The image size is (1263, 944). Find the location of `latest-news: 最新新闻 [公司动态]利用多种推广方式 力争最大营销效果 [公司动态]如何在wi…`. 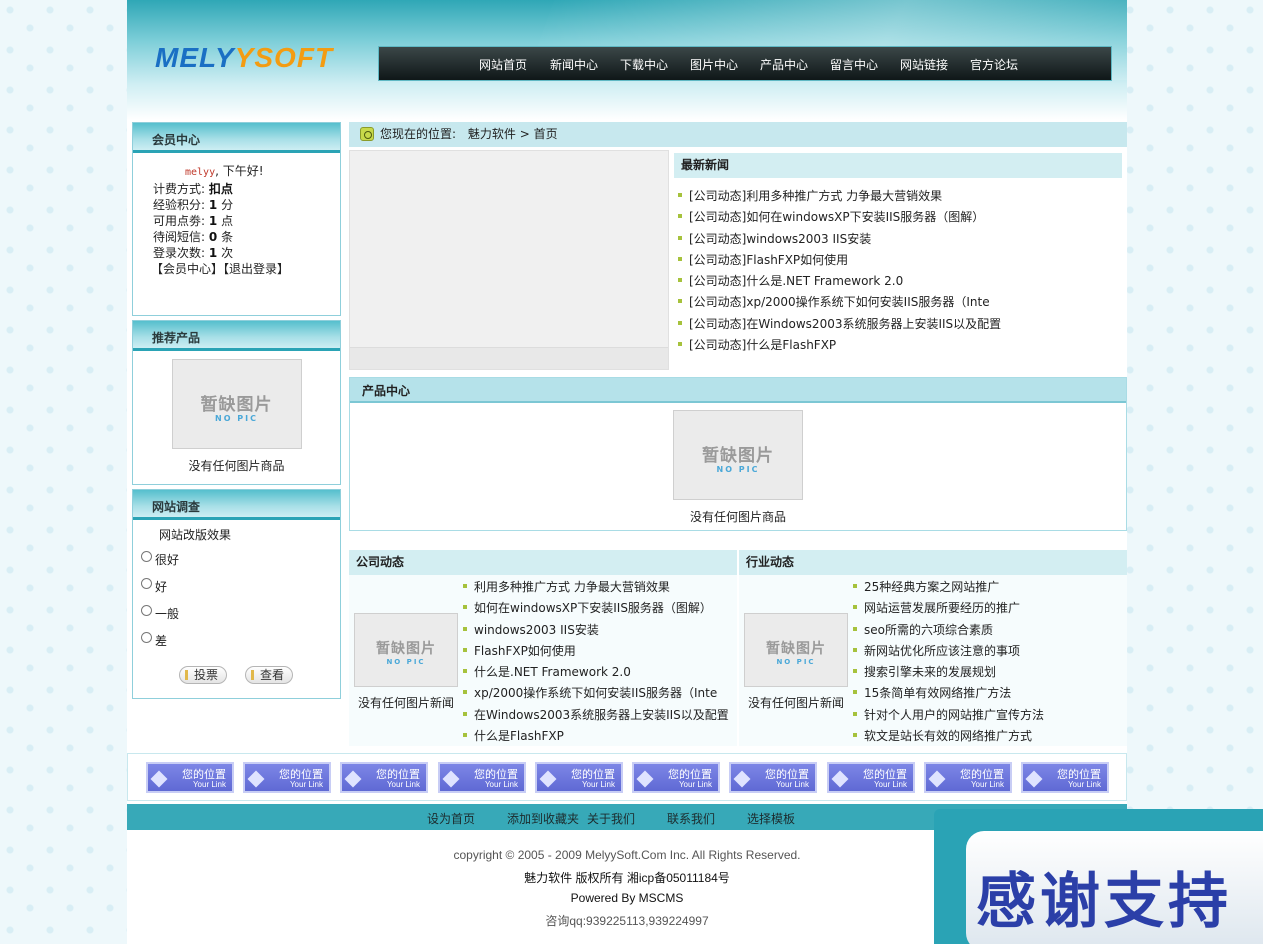

latest-news: 最新新闻 [公司动态]利用多种推广方式 力争最大营销效果 [公司动态]如何在wi… is located at coordinates (898, 263).